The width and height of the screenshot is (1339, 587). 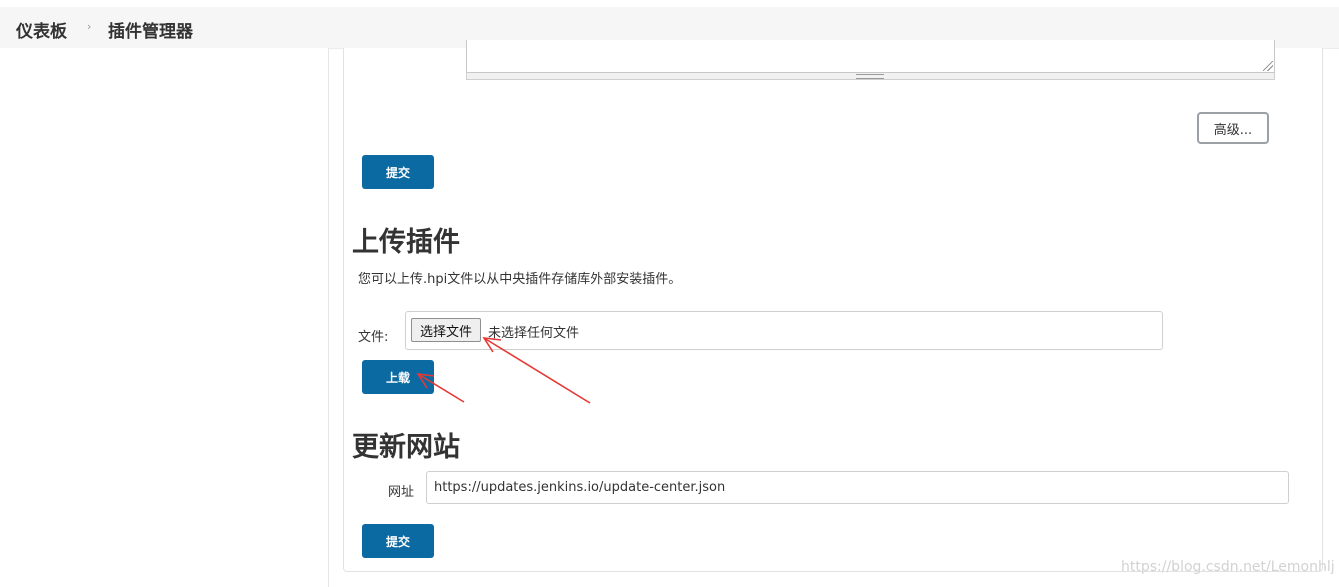 I want to click on url-label: 网址, so click(x=401, y=492).